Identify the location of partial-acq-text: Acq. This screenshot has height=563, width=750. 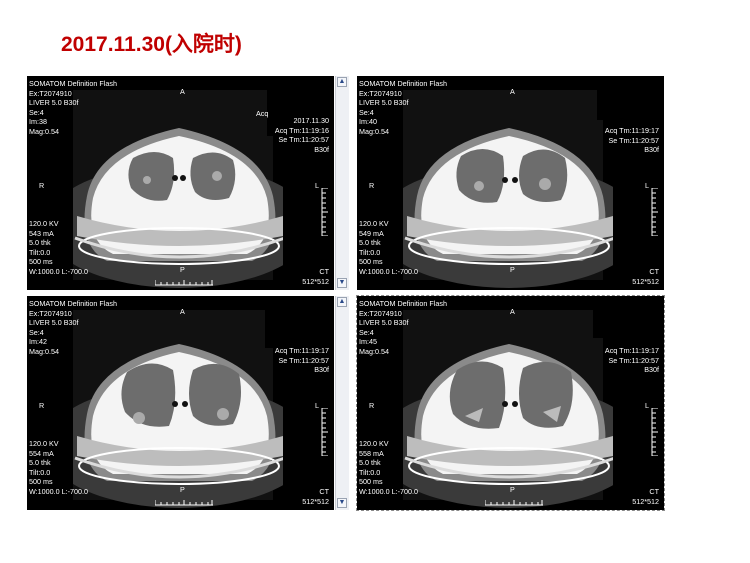
(262, 113).